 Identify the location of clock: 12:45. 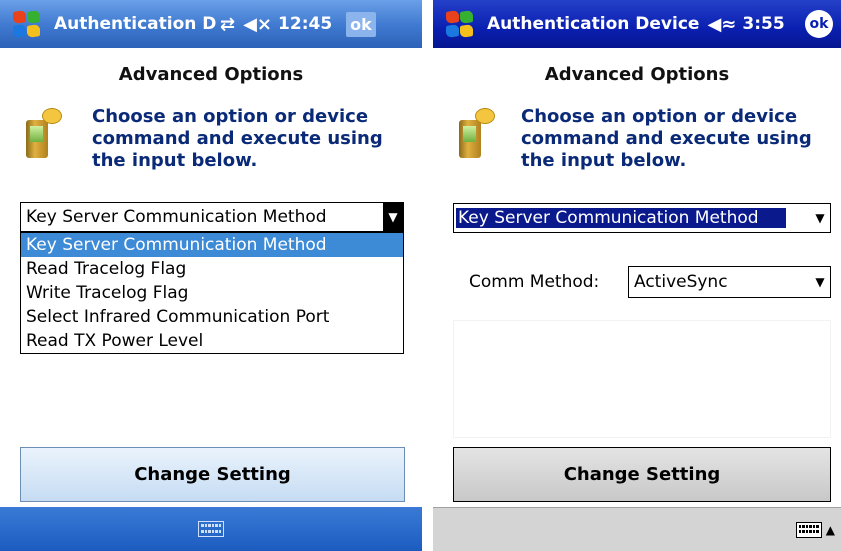
(305, 24).